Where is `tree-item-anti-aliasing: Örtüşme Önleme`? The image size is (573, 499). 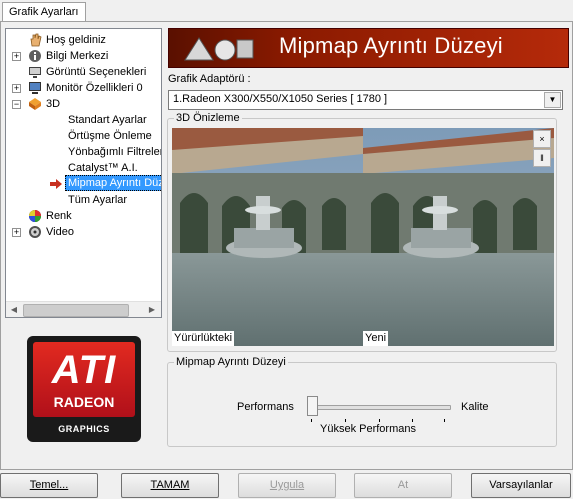 tree-item-anti-aliasing: Örtüşme Önleme is located at coordinates (83, 136).